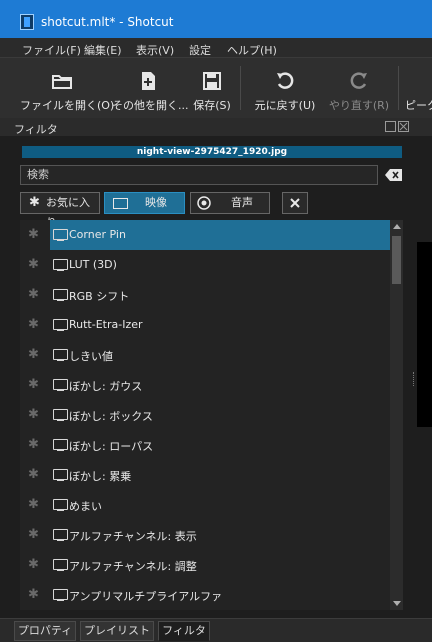  Describe the element at coordinates (358, 80) in the screenshot. I see `redo-icon` at that location.